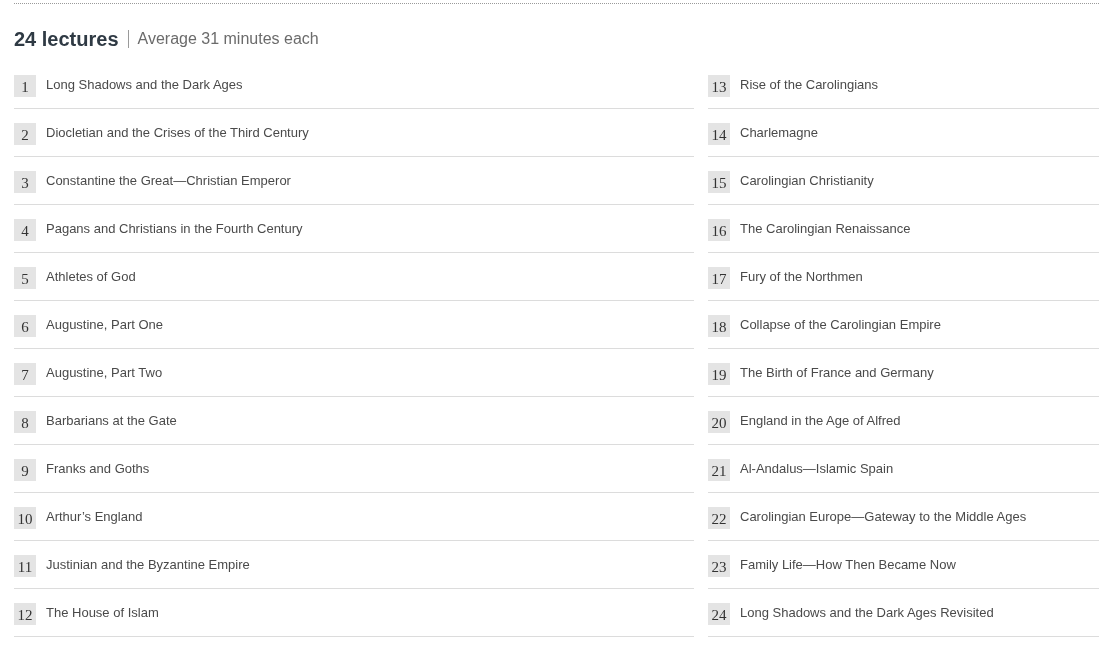  I want to click on lecture-number: 5, so click(25, 277).